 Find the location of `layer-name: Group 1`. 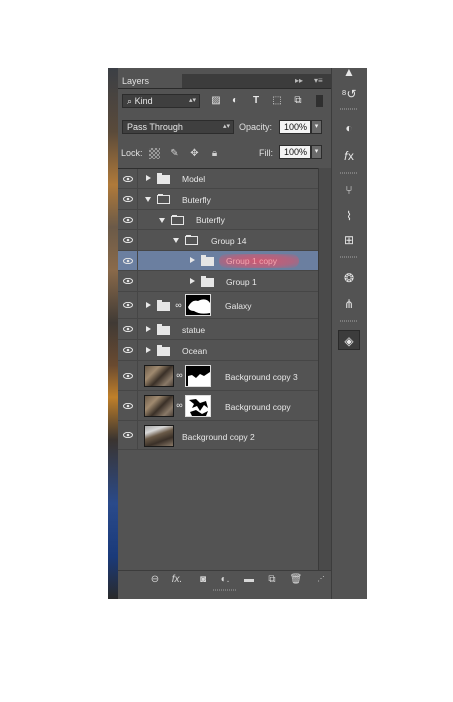

layer-name: Group 1 is located at coordinates (241, 282).